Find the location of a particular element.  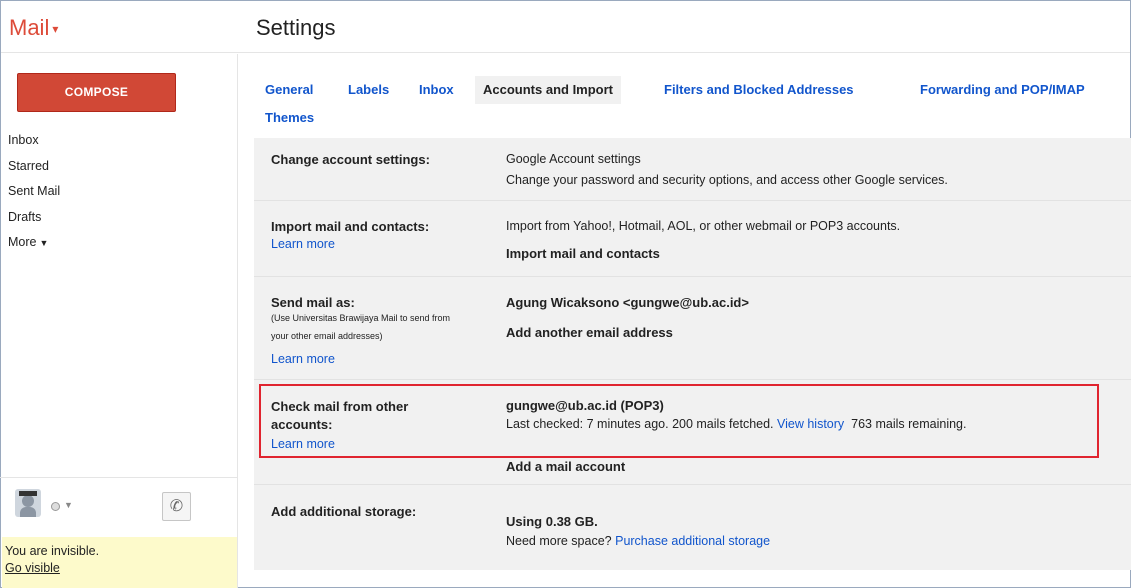

import-mail-and-contacts-link: Import mail and contacts is located at coordinates (583, 253).